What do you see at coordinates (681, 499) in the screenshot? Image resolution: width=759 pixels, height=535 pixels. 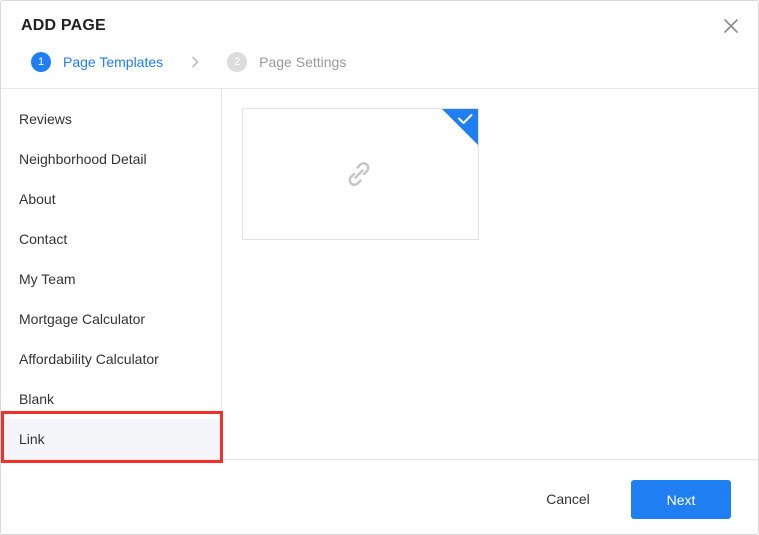 I see `next-button: Next` at bounding box center [681, 499].